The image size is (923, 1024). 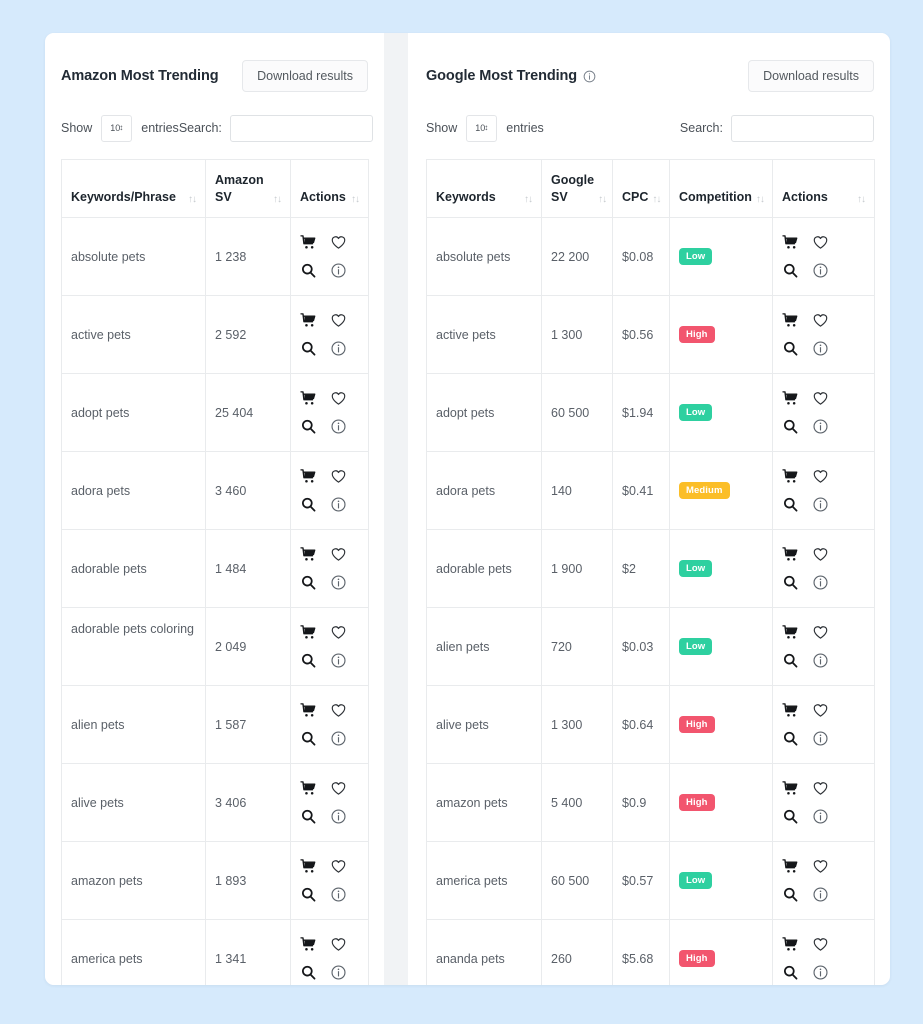 I want to click on google-col-competition: Competition ↑↓, so click(x=721, y=188).